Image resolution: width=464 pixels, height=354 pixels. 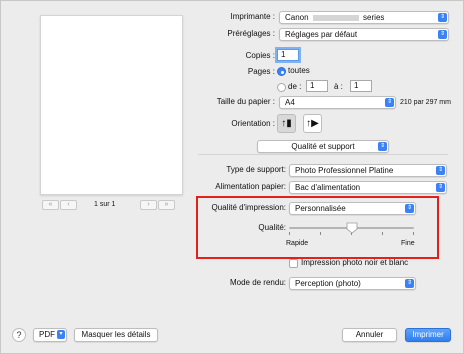 I want to click on page-indicator: 1 sur 1, so click(x=105, y=204).